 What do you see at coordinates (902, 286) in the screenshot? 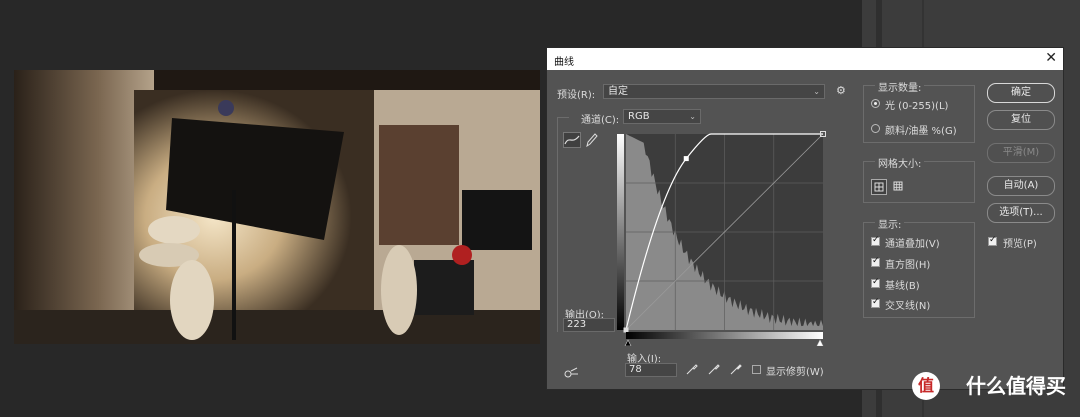
I see `baseline-label: 基线(B)` at bounding box center [902, 286].